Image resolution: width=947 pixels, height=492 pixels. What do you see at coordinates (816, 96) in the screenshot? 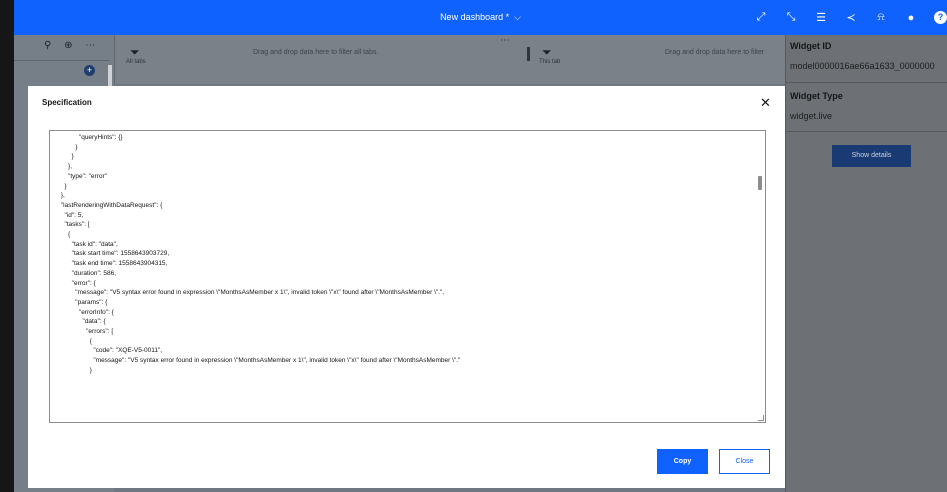
I see `widget-type-label: Widget Type` at bounding box center [816, 96].